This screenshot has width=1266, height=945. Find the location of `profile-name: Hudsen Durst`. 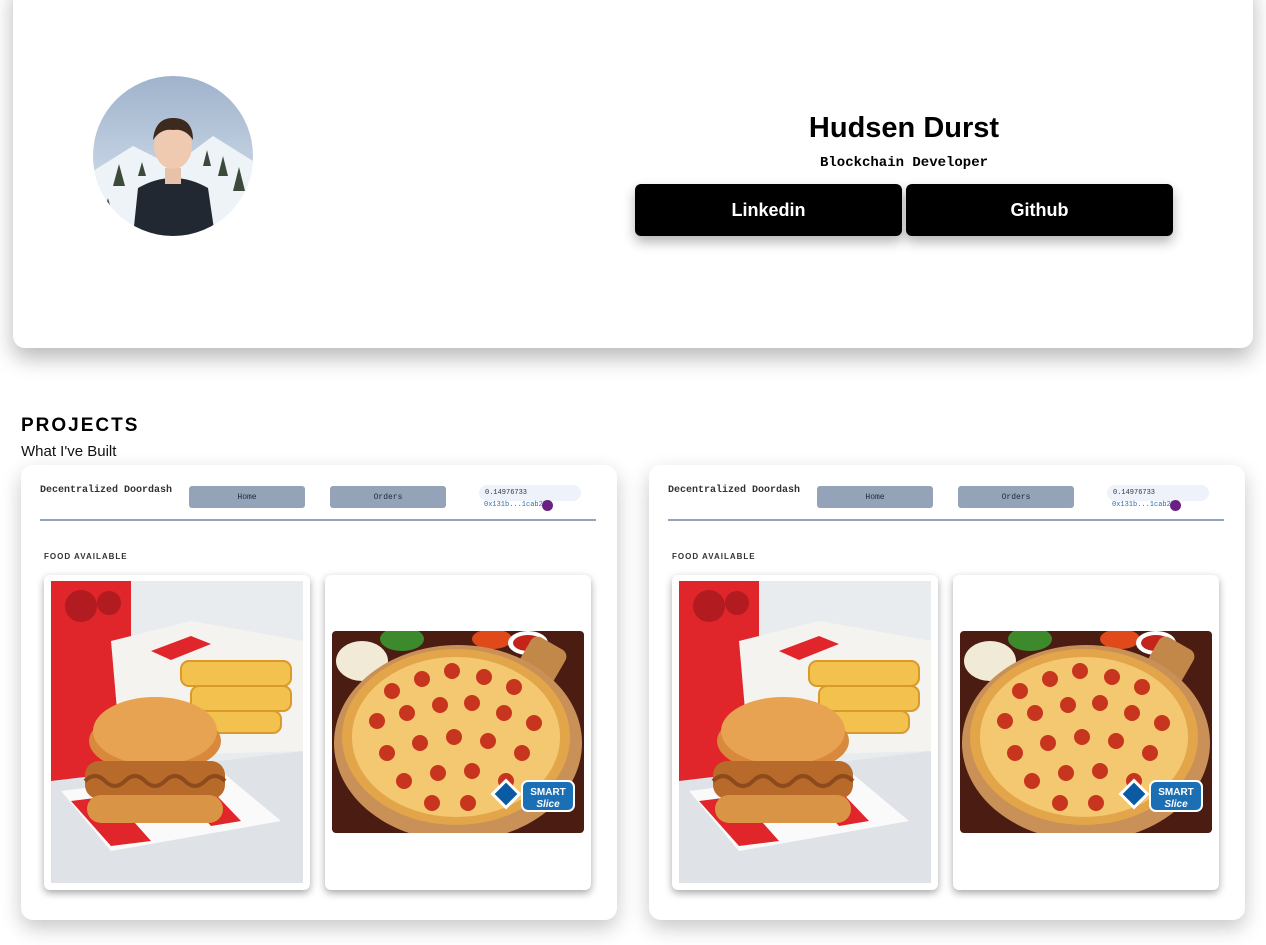

profile-name: Hudsen Durst is located at coordinates (904, 128).